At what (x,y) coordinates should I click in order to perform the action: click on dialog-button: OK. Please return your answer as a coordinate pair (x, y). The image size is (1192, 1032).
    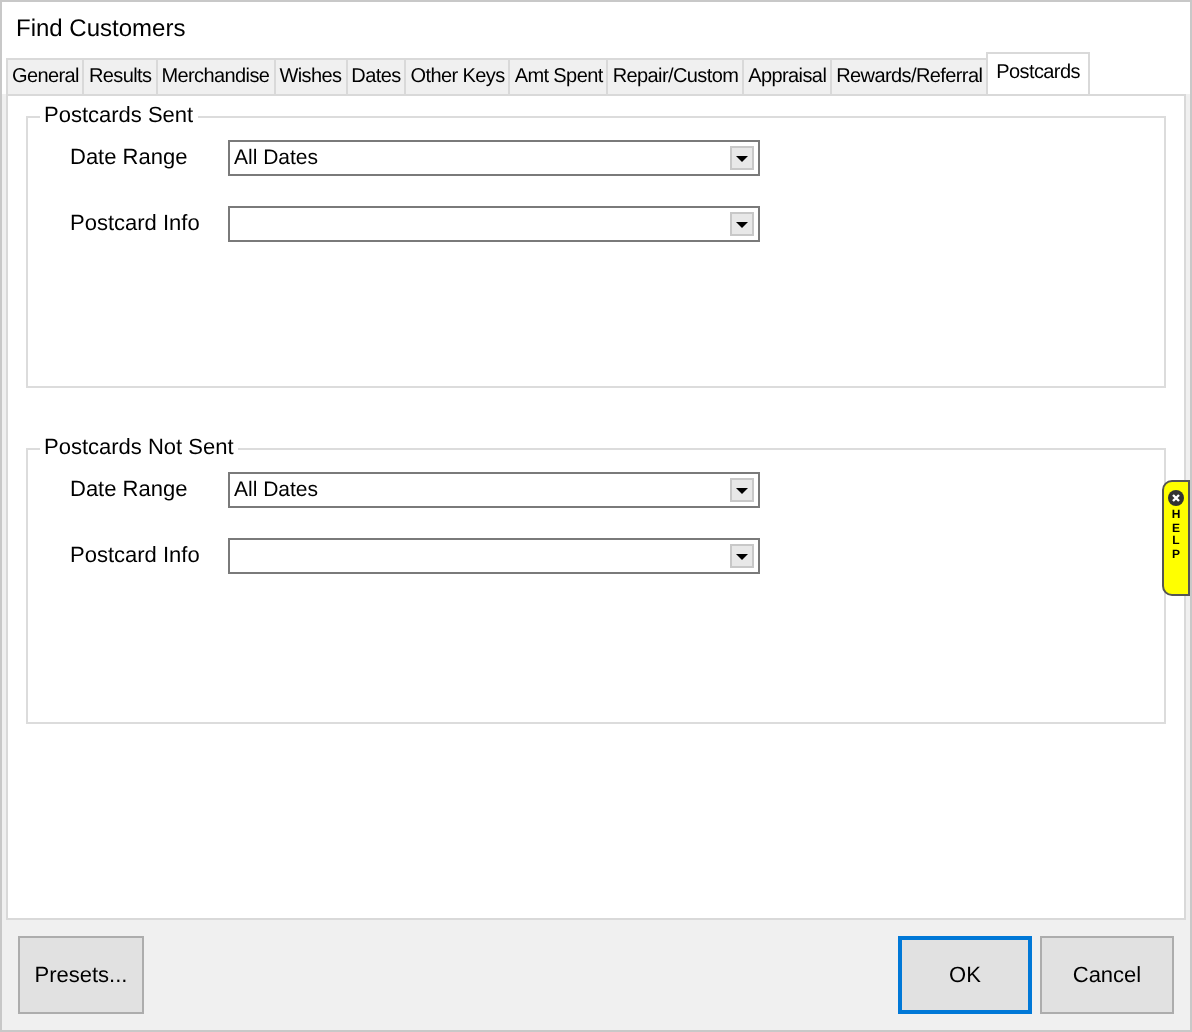
    Looking at the image, I should click on (965, 975).